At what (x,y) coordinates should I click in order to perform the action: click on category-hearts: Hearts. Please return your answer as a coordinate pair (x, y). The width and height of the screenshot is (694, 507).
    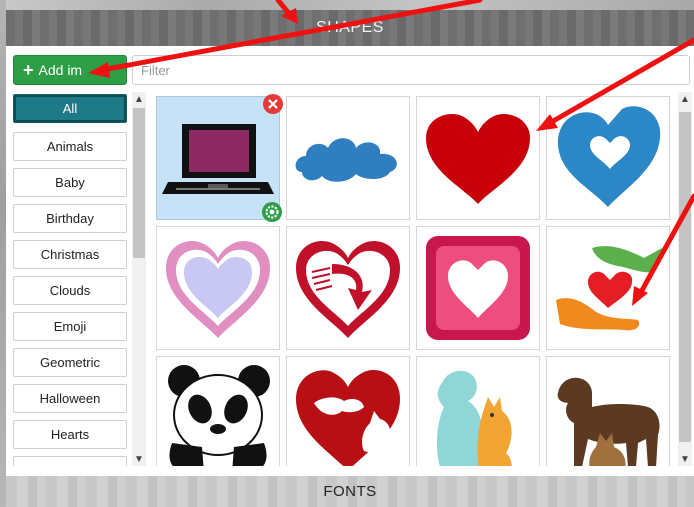
    Looking at the image, I should click on (70, 434).